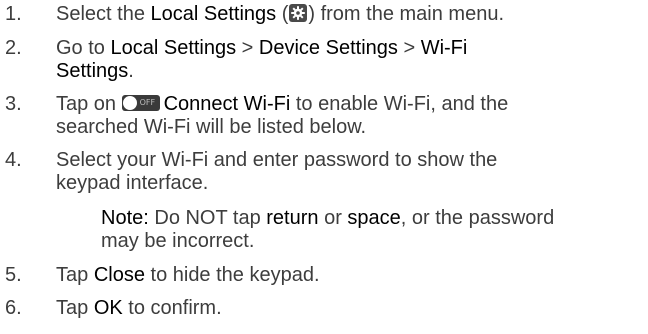 This screenshot has width=648, height=334. I want to click on wifi-toggle-icon: OFF, so click(140, 103).